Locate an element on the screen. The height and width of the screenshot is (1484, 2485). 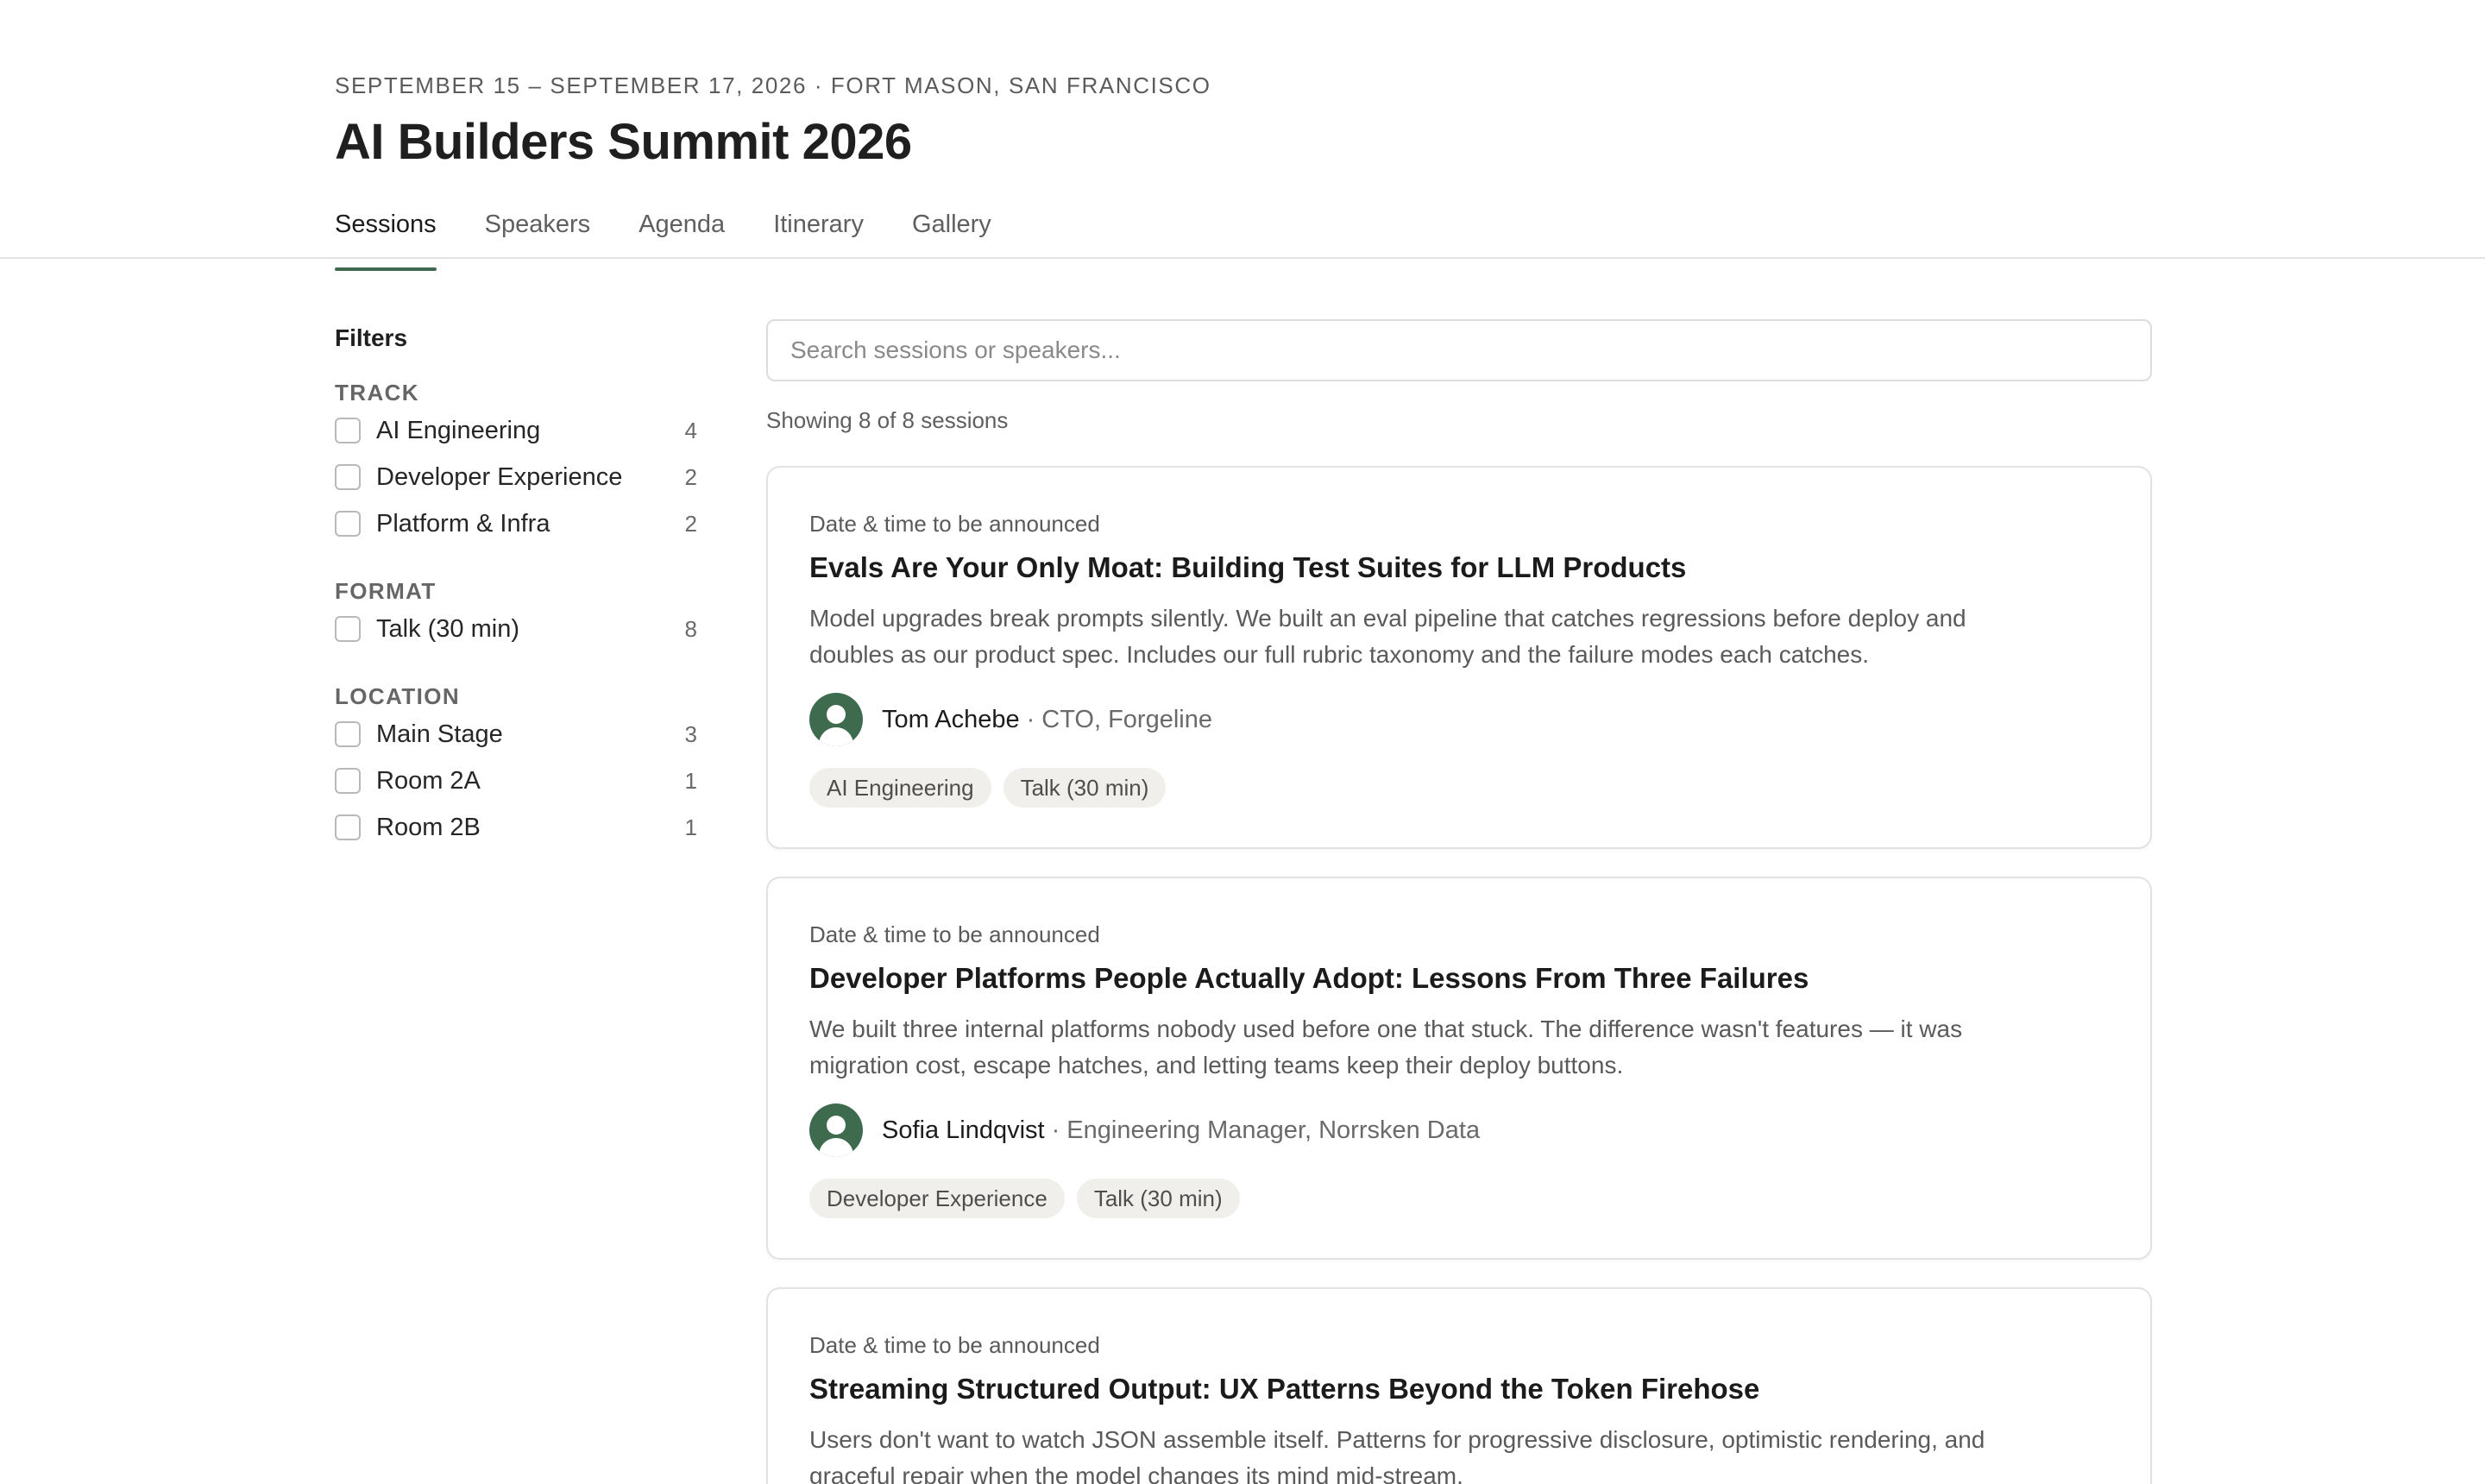
session-tags: AI Engineering Talk (30 min) is located at coordinates (1459, 788).